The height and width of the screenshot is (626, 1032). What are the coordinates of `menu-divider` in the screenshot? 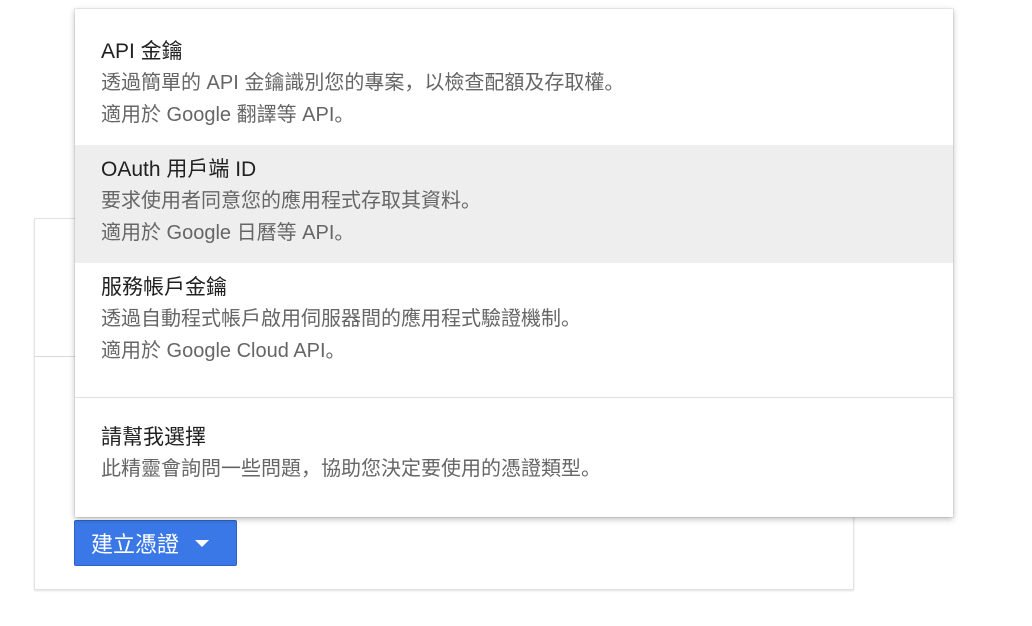 It's located at (514, 397).